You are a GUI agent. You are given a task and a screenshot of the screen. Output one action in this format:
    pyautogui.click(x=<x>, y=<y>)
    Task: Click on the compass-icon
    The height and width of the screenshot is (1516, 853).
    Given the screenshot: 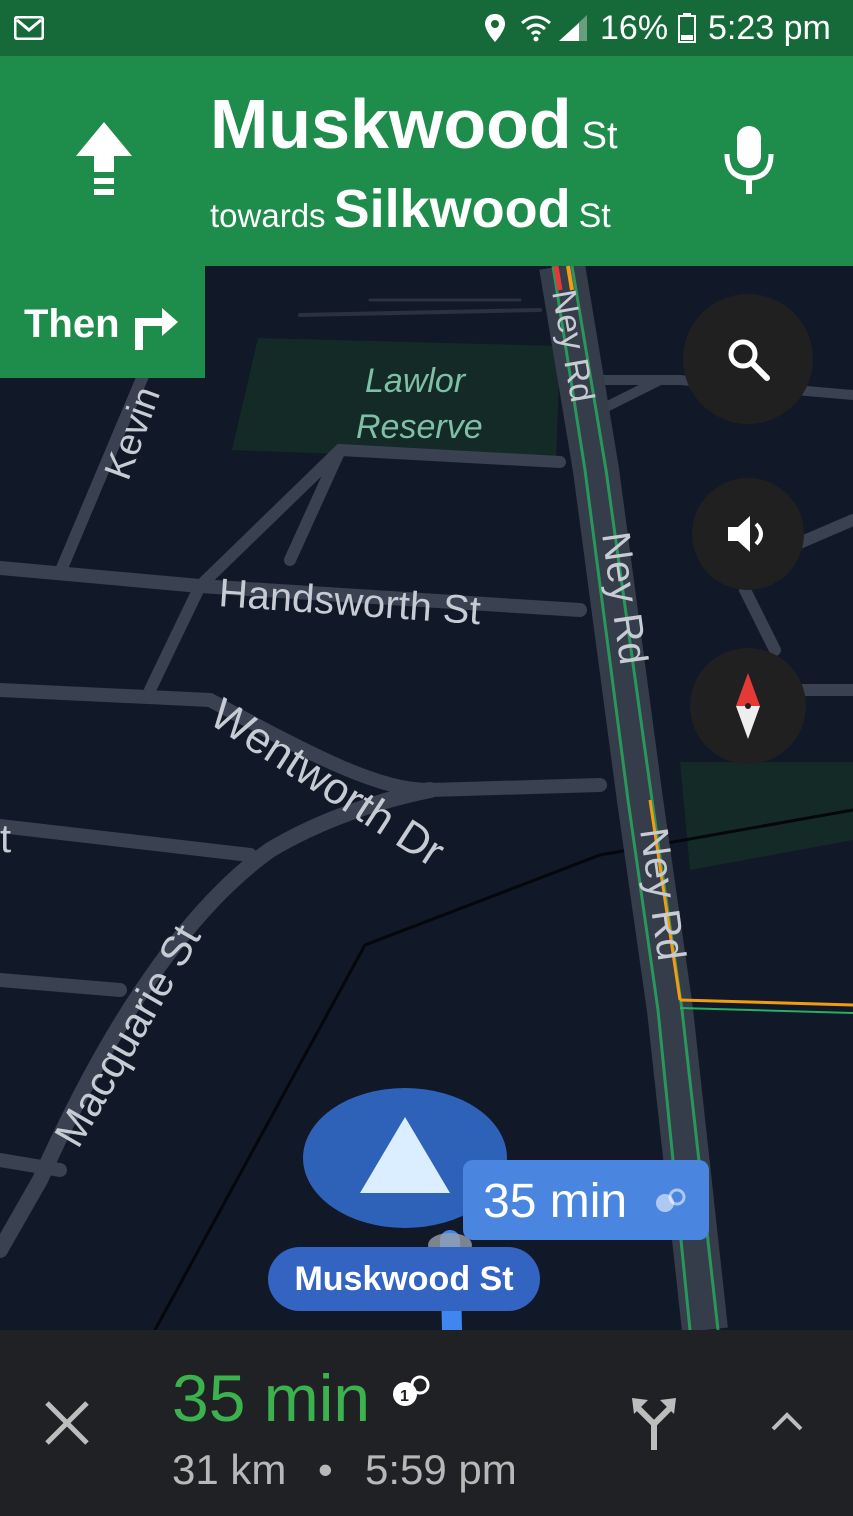 What is the action you would take?
    pyautogui.click(x=748, y=706)
    